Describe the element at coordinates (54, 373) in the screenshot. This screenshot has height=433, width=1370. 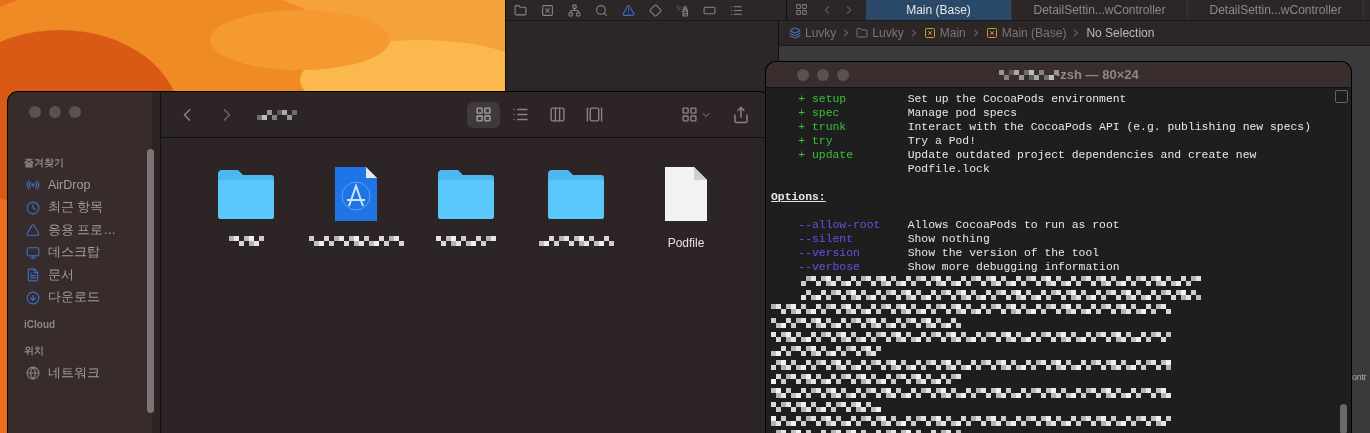
I see `sidebar-item: 네트워크` at that location.